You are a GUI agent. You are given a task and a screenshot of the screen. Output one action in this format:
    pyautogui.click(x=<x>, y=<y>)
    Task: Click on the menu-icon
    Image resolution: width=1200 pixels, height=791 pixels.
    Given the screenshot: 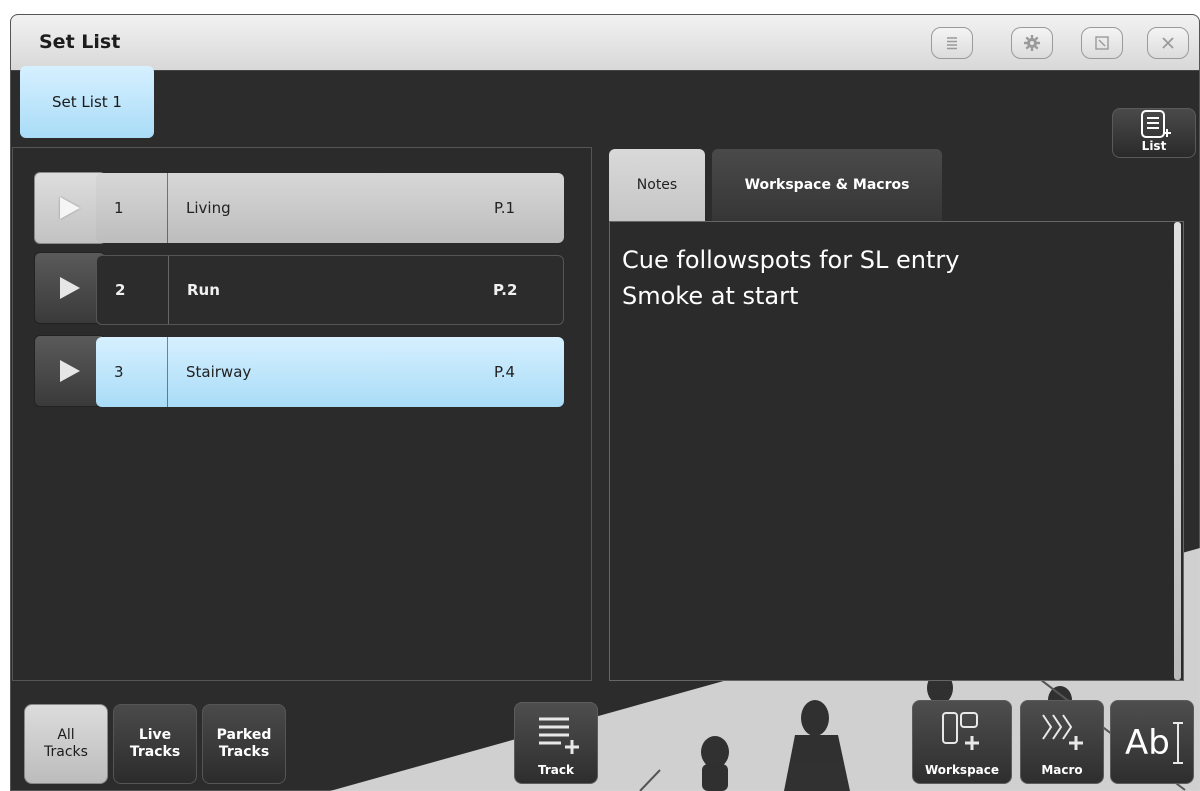 What is the action you would take?
    pyautogui.click(x=952, y=43)
    